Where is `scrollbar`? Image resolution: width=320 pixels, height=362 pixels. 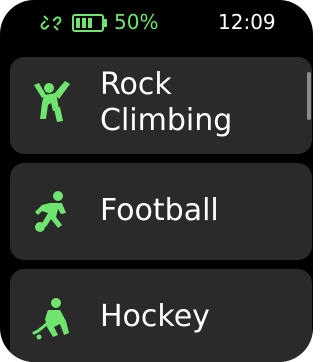 scrollbar is located at coordinates (309, 96).